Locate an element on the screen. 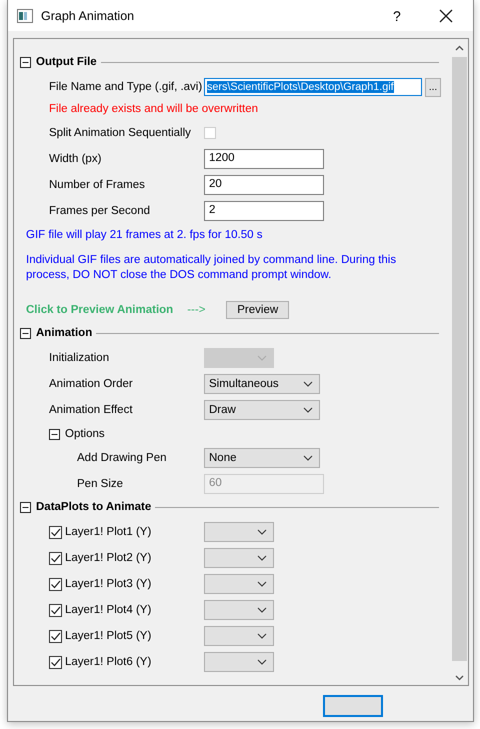 This screenshot has width=480, height=729. group-title: Options is located at coordinates (85, 434).